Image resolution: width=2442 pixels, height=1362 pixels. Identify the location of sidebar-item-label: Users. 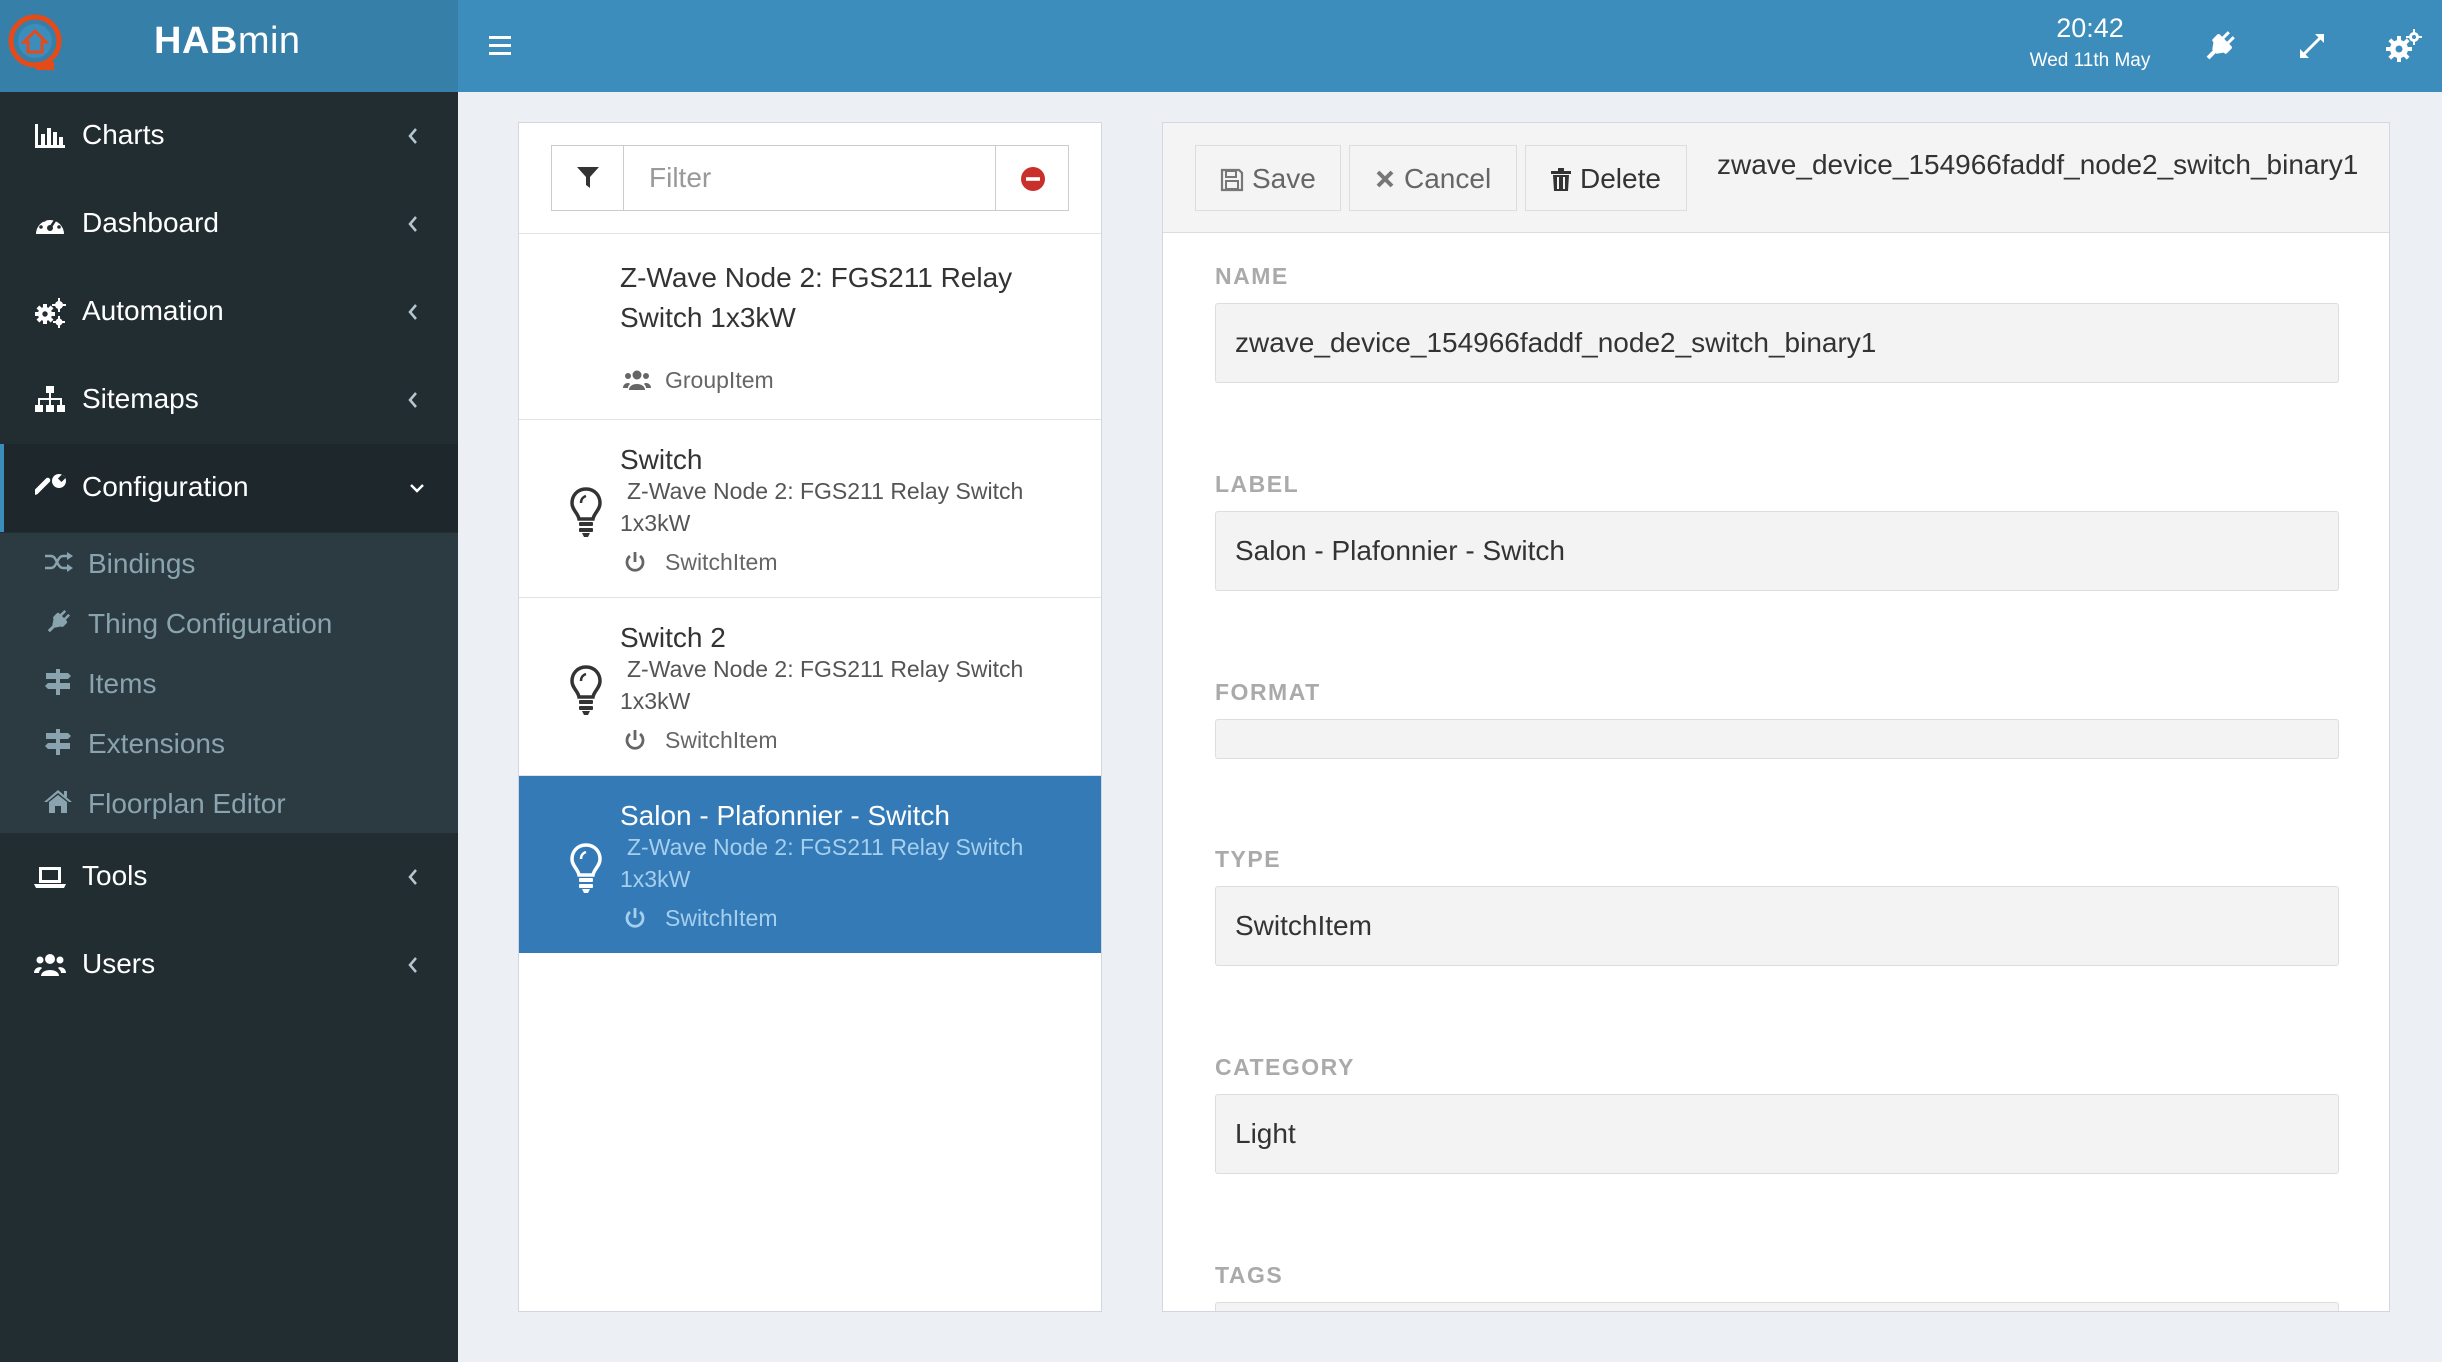
(119, 963).